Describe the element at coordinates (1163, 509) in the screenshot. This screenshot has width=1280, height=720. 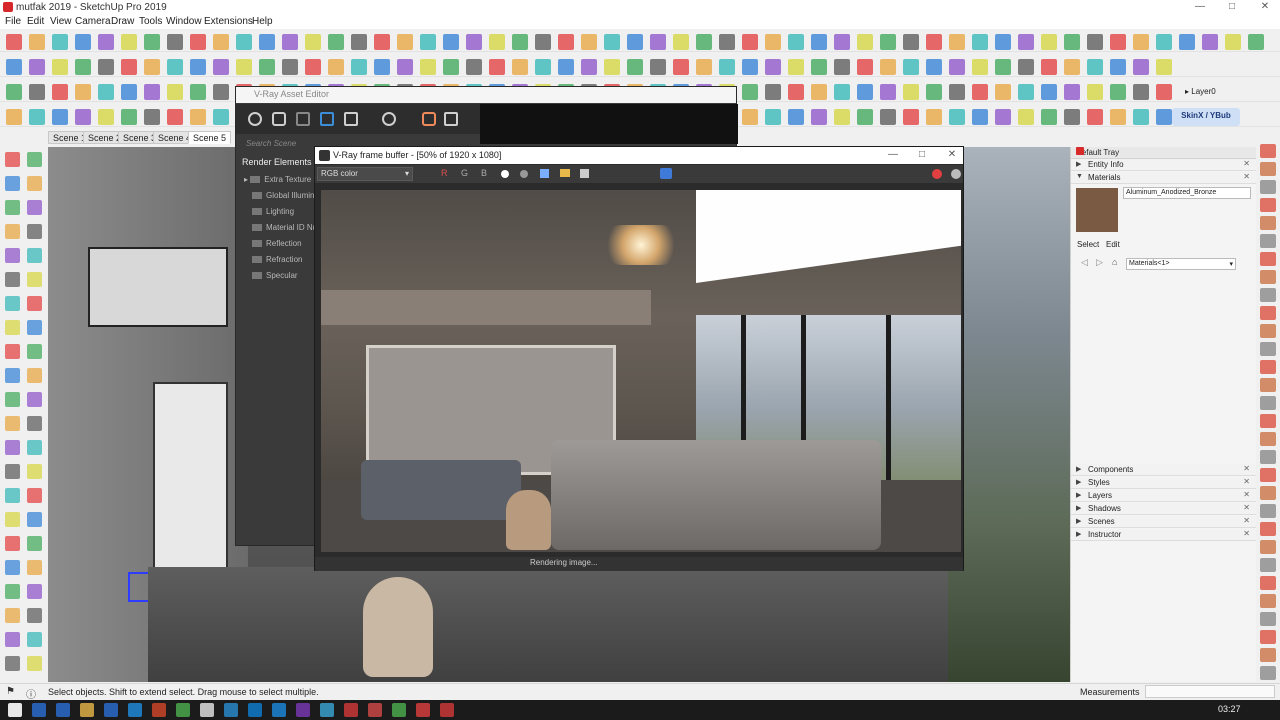
I see `tray-section-shadows: ▶ Shadows ✕` at that location.